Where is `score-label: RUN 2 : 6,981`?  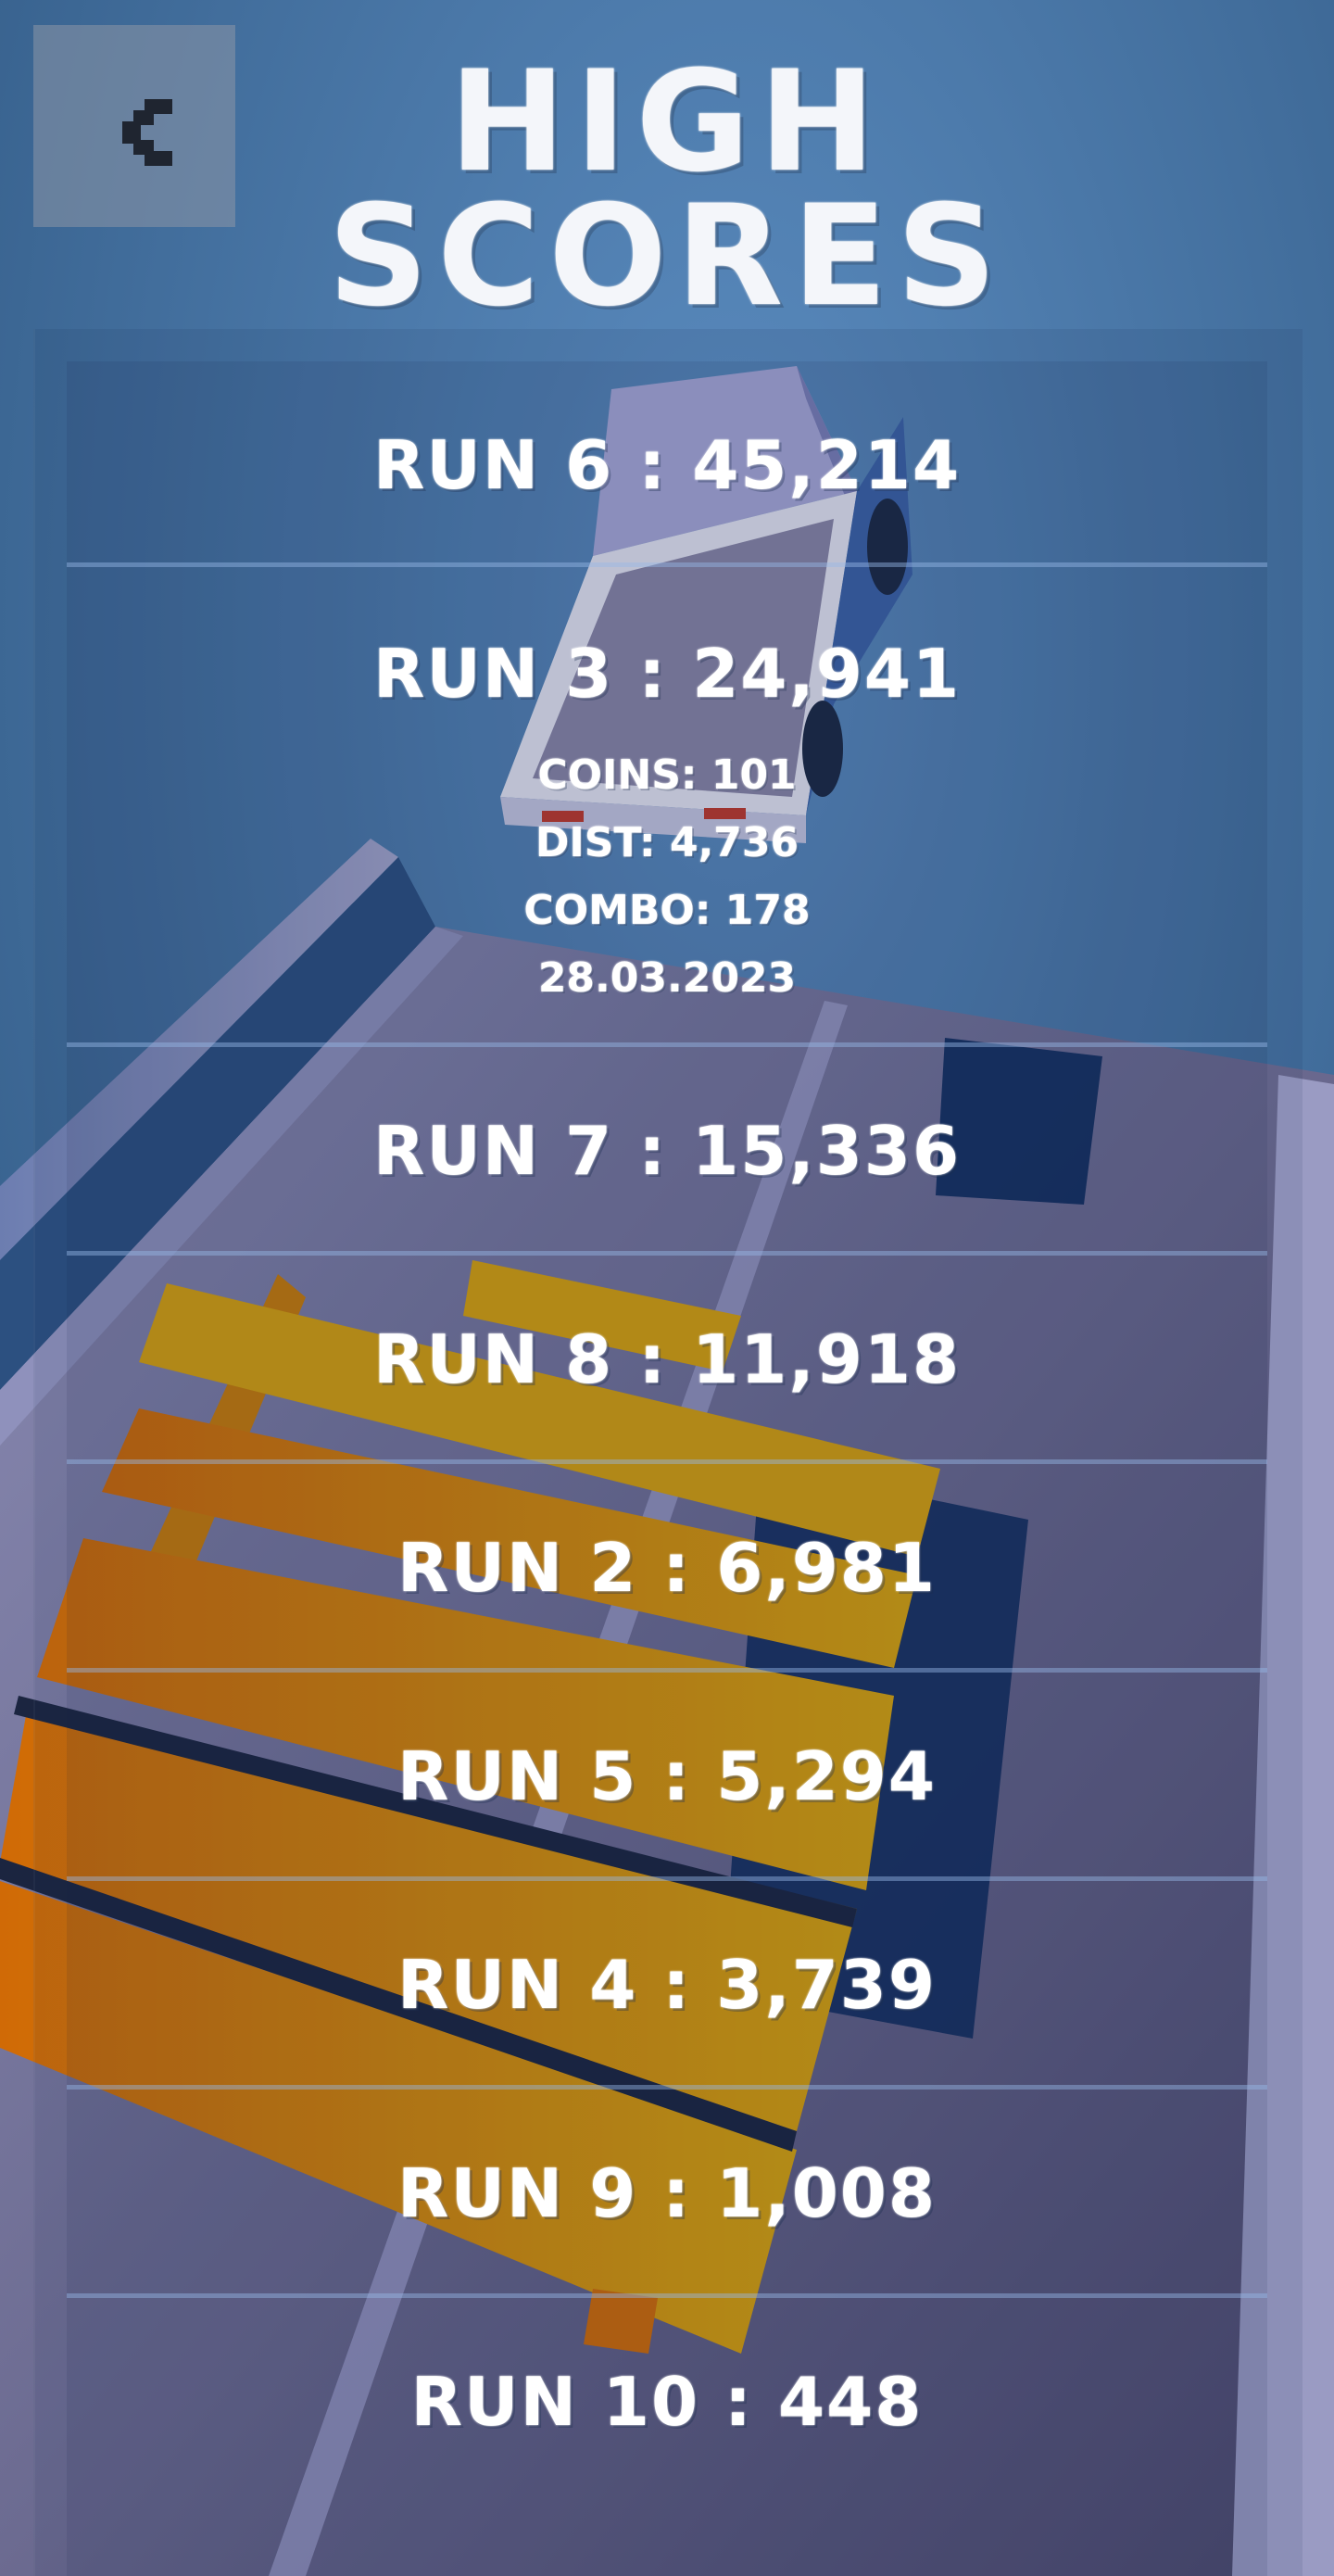
score-label: RUN 2 : 6,981 is located at coordinates (667, 1568).